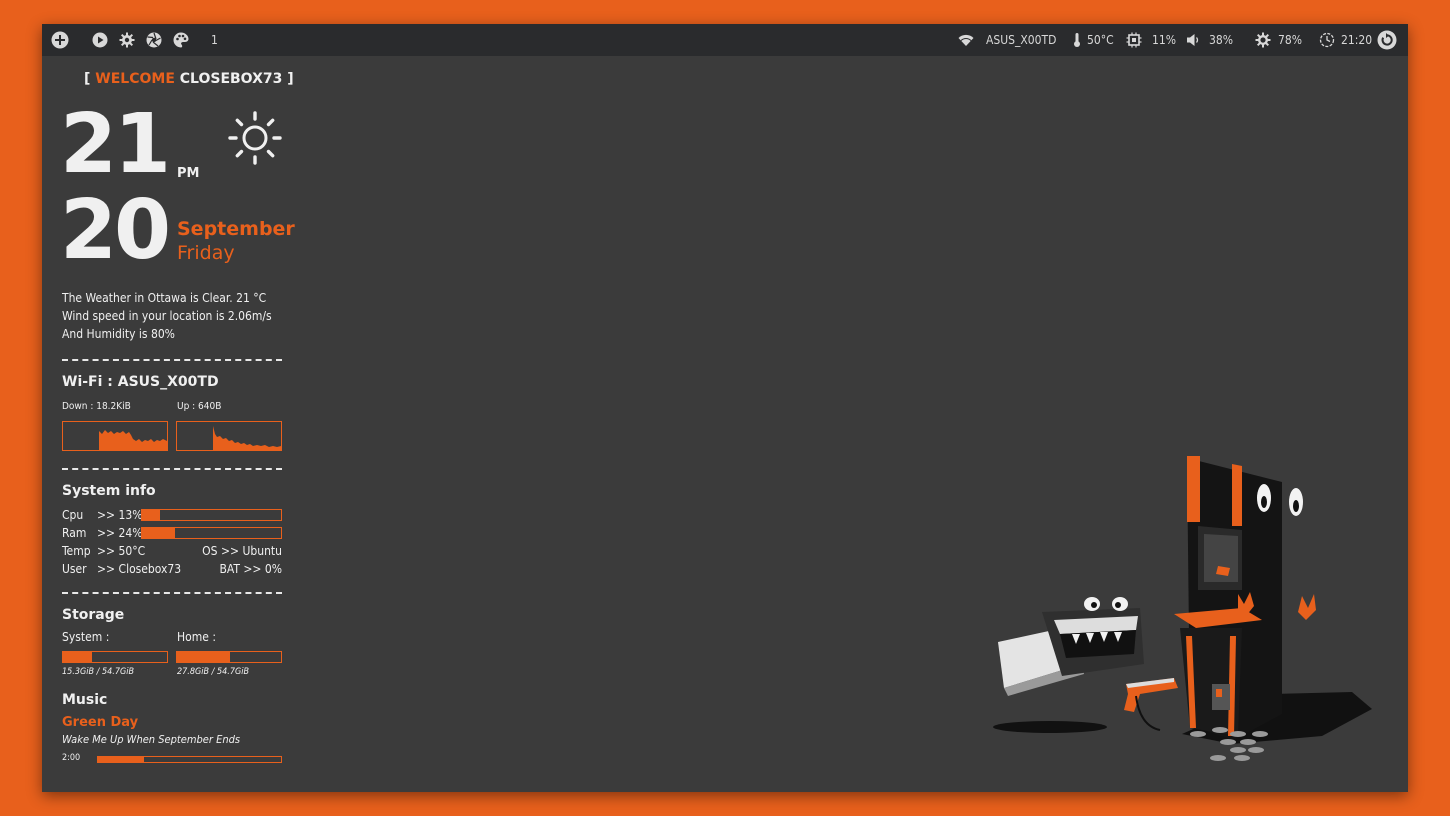 The width and height of the screenshot is (1450, 816). What do you see at coordinates (120, 515) in the screenshot?
I see `cpu-percent: >> 13%` at bounding box center [120, 515].